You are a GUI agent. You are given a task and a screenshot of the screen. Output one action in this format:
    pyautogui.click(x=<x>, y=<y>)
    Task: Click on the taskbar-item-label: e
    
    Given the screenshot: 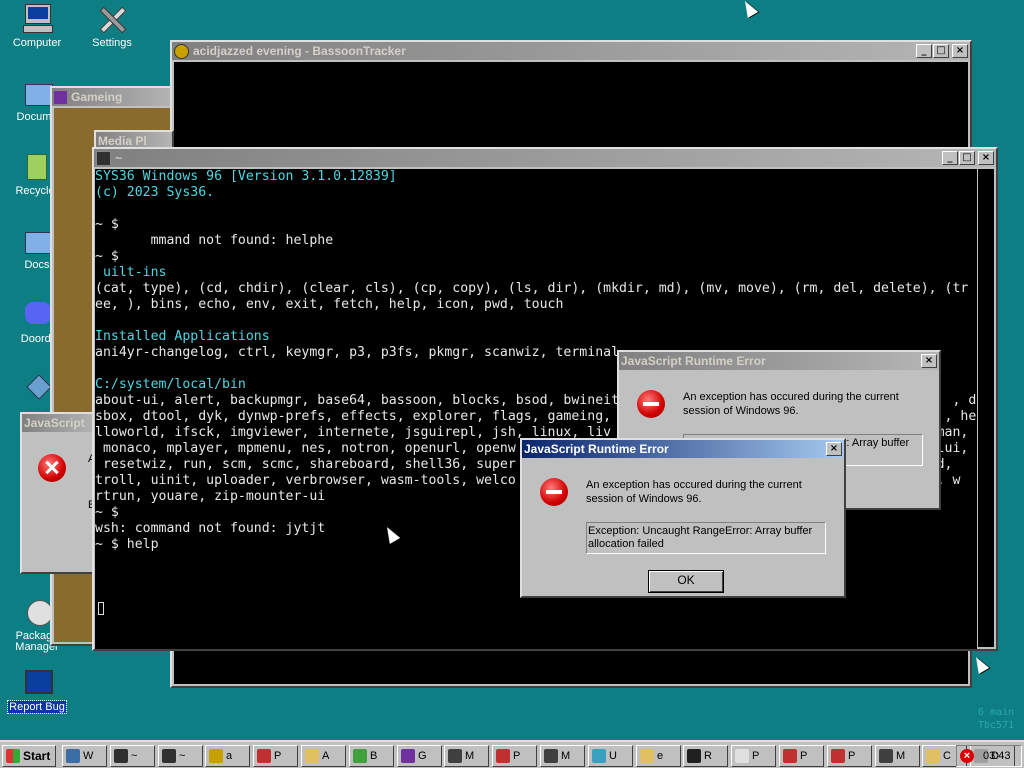 What is the action you would take?
    pyautogui.click(x=660, y=756)
    